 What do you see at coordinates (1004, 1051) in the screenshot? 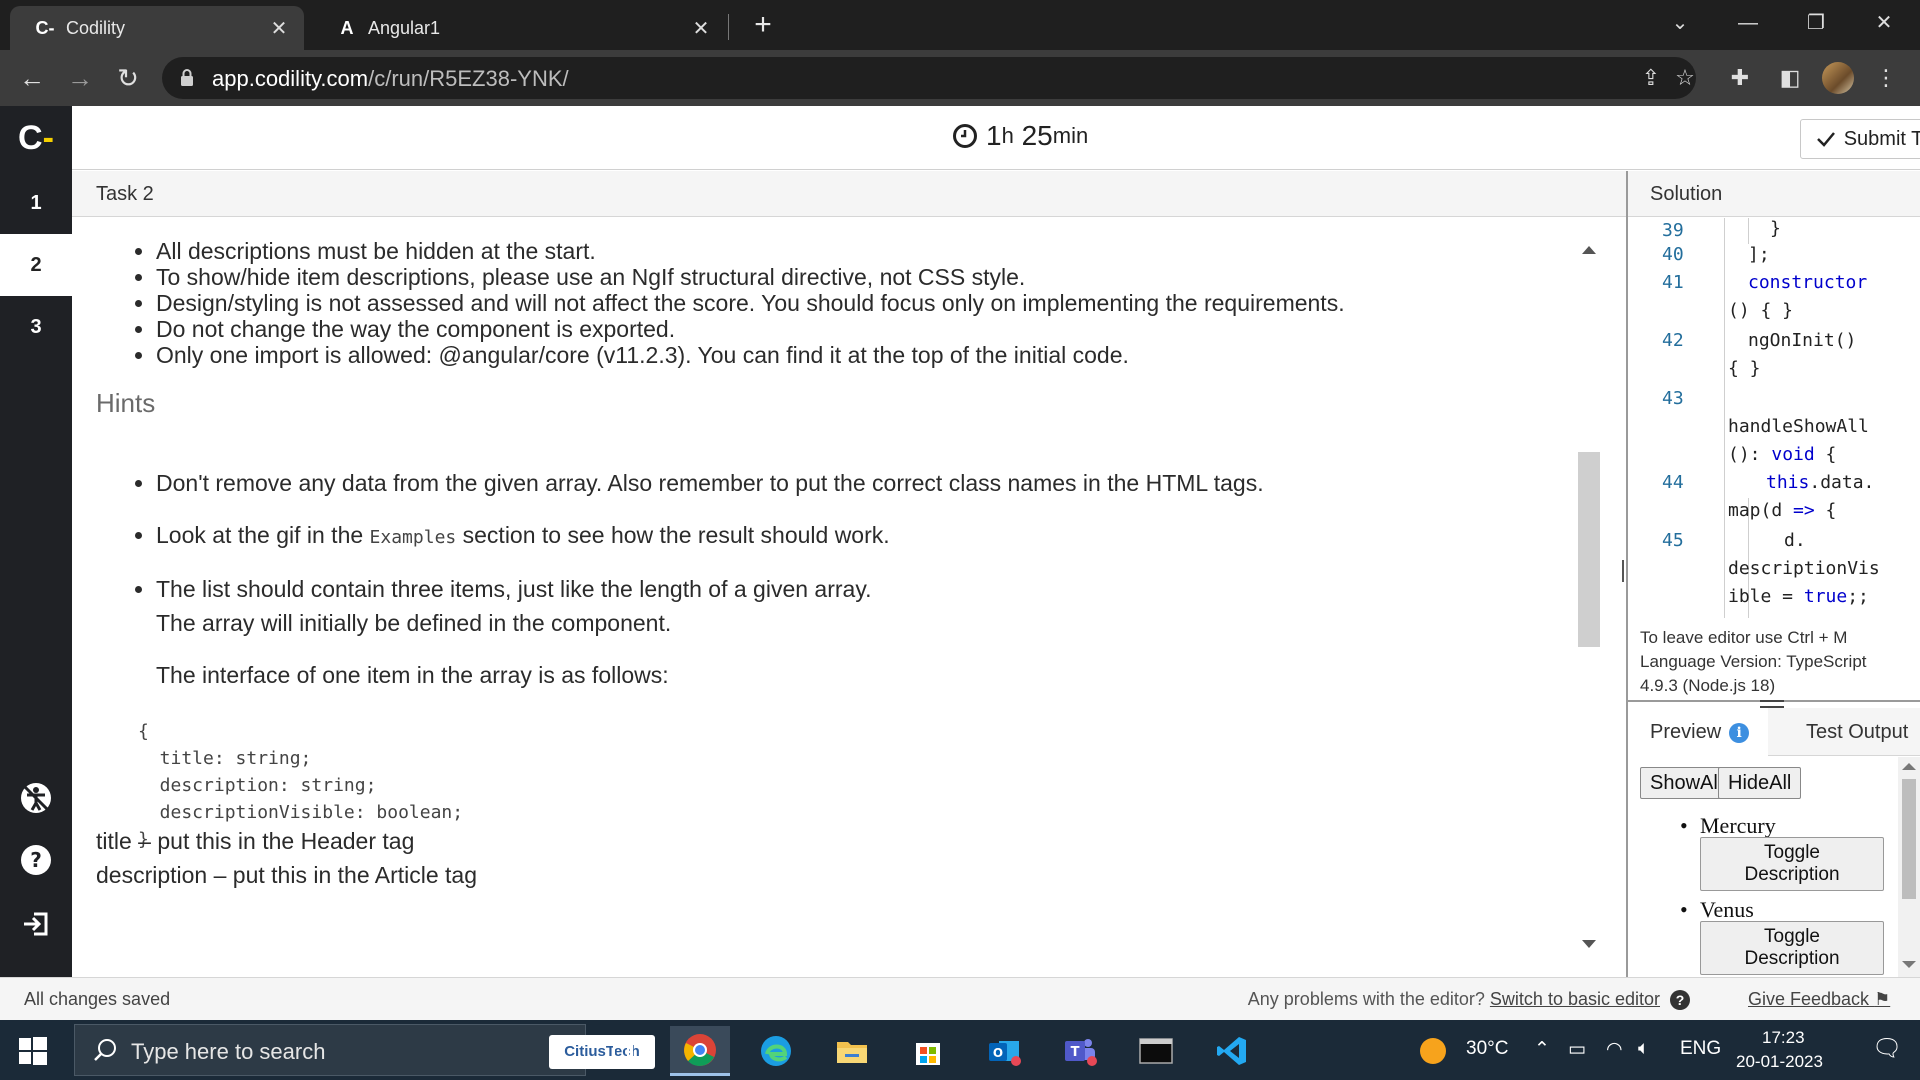
I see `outlook-icon: O` at bounding box center [1004, 1051].